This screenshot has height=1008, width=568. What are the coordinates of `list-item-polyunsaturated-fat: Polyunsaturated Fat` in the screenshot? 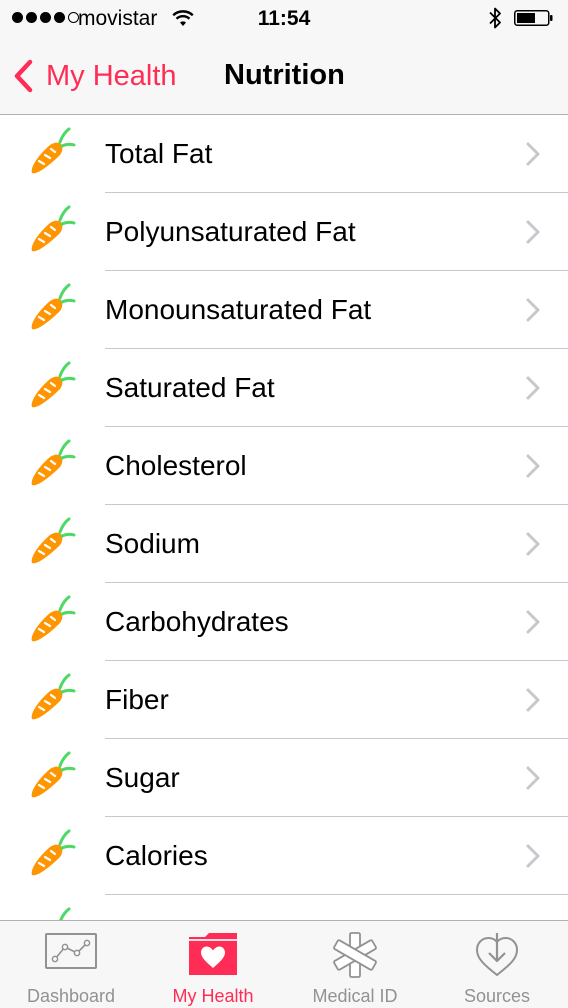 It's located at (284, 232).